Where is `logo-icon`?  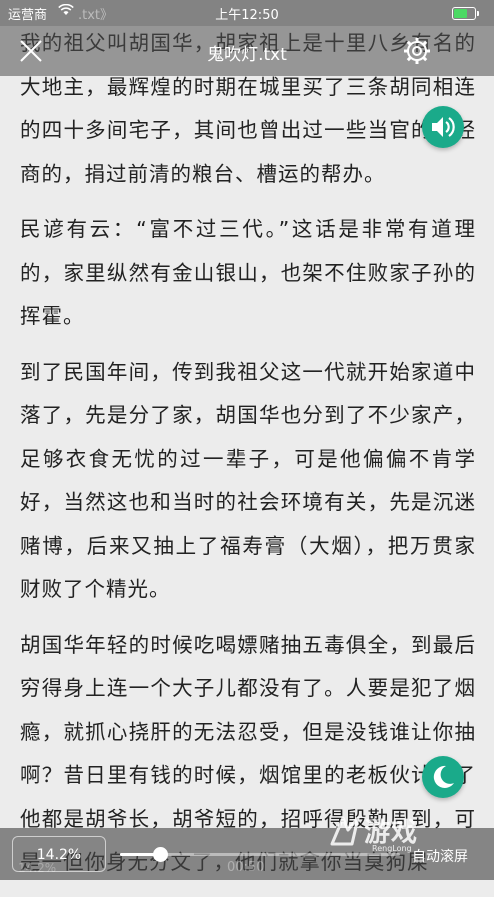
logo-icon is located at coordinates (345, 831).